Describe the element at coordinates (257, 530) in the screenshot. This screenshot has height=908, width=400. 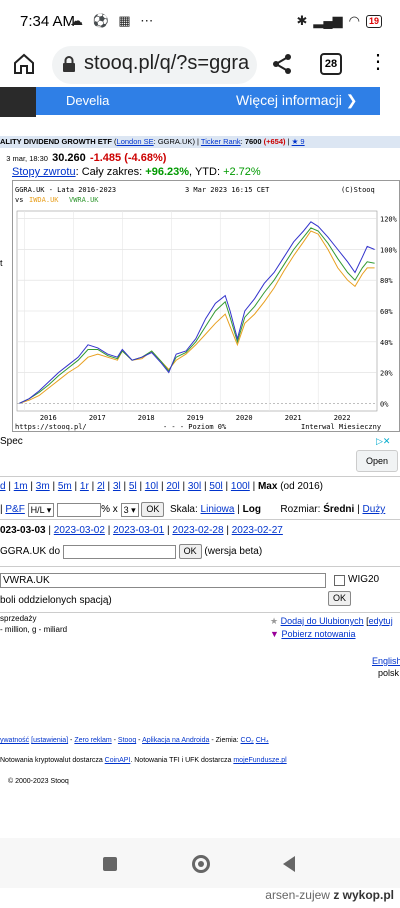
I see `date-link: 2023-02-27` at that location.